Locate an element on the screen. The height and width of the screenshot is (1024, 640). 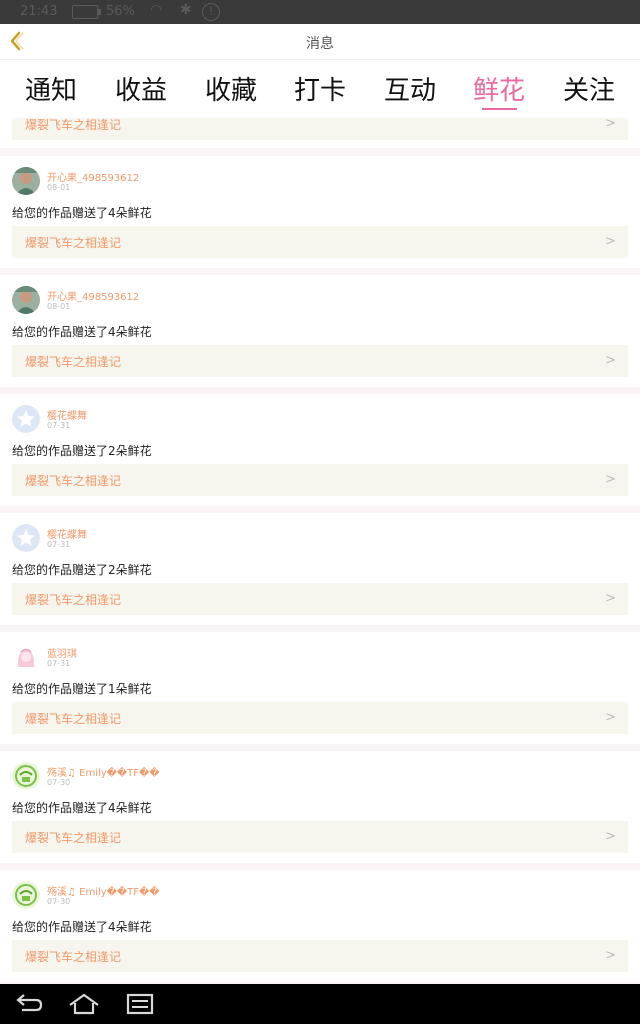
tab-checkin: 打卡 is located at coordinates (320, 88).